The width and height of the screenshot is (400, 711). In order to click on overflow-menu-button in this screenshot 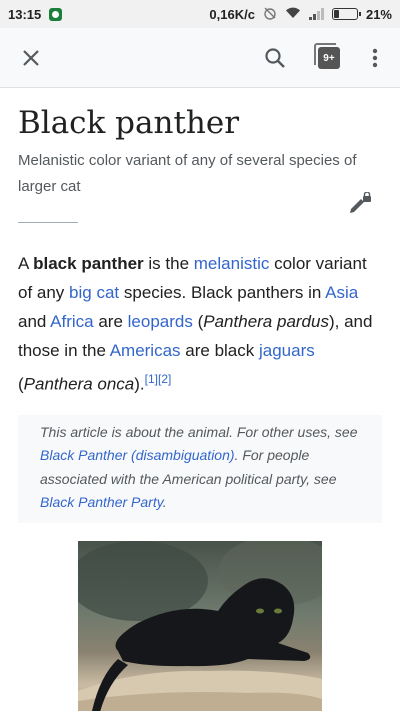, I will do `click(375, 58)`.